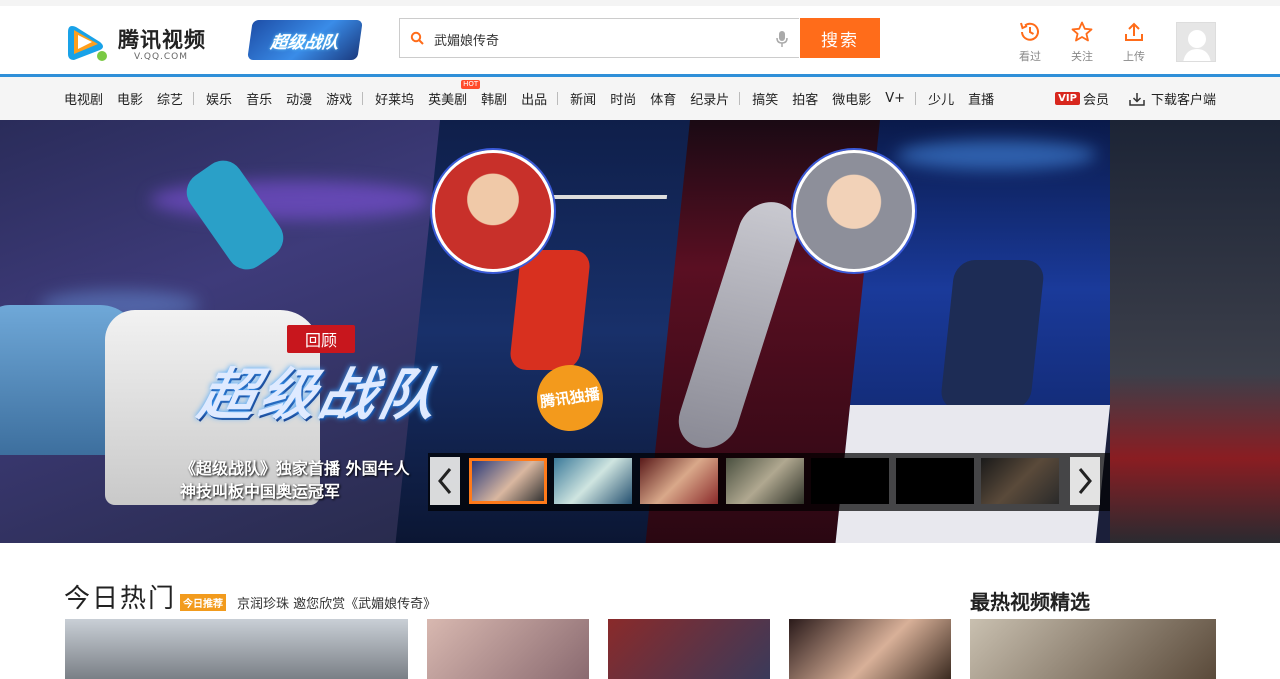 This screenshot has height=679, width=1280. I want to click on dancer-figure, so click(738, 325).